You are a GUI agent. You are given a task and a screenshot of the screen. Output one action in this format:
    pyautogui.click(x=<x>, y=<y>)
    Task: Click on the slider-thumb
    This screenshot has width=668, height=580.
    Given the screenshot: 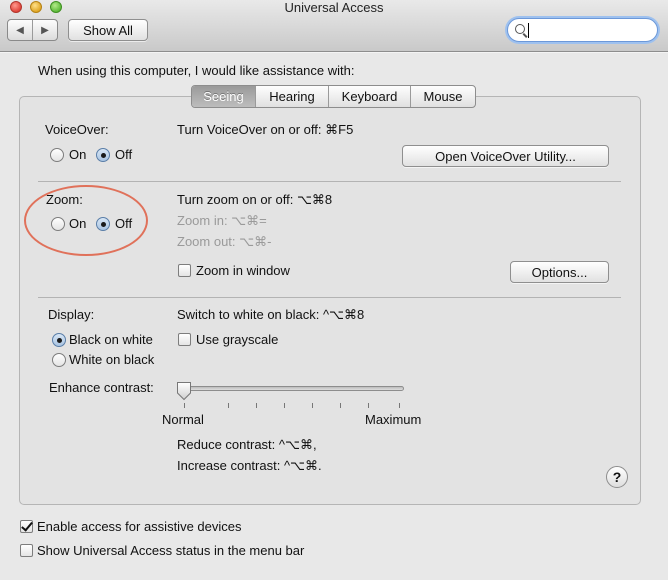 What is the action you would take?
    pyautogui.click(x=184, y=391)
    